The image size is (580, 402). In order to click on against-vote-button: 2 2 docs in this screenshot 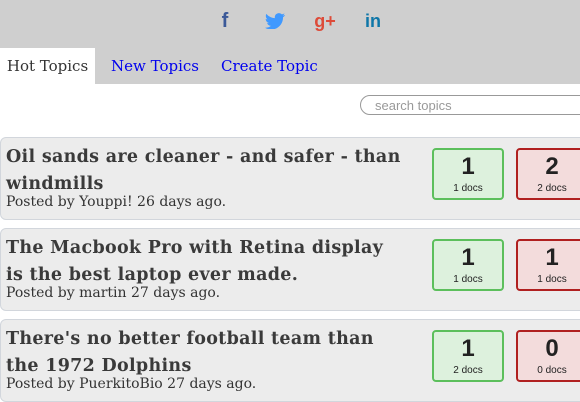, I will do `click(548, 174)`.